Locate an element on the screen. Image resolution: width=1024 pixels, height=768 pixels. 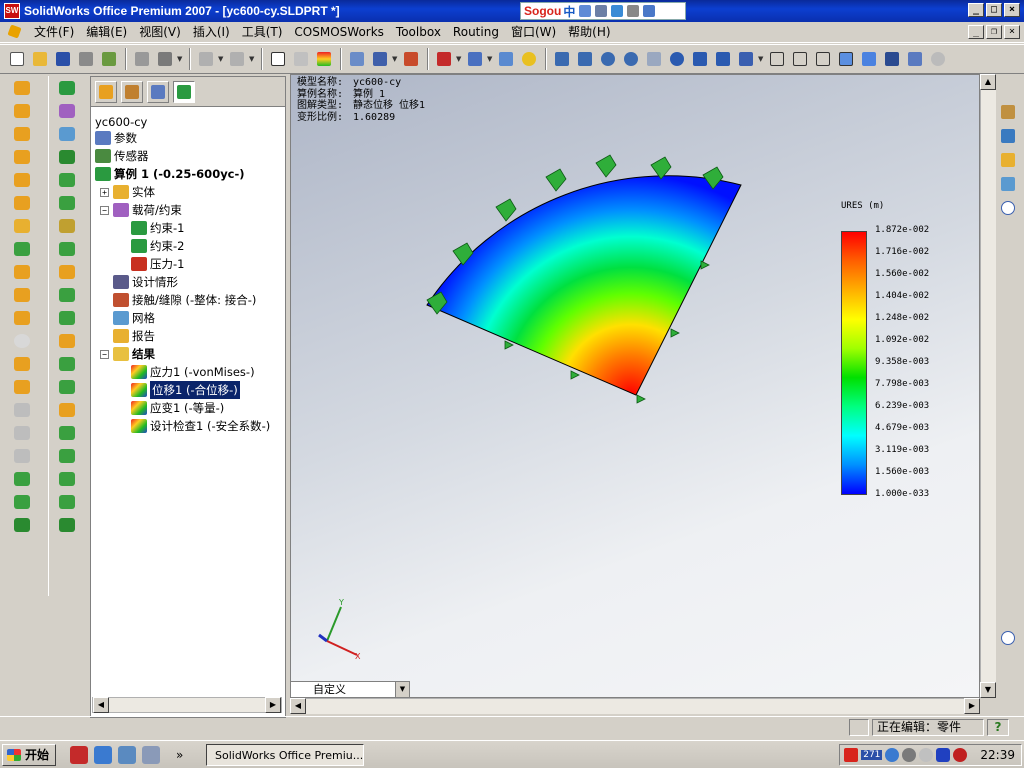
shell-button is located at coordinates (22, 272).